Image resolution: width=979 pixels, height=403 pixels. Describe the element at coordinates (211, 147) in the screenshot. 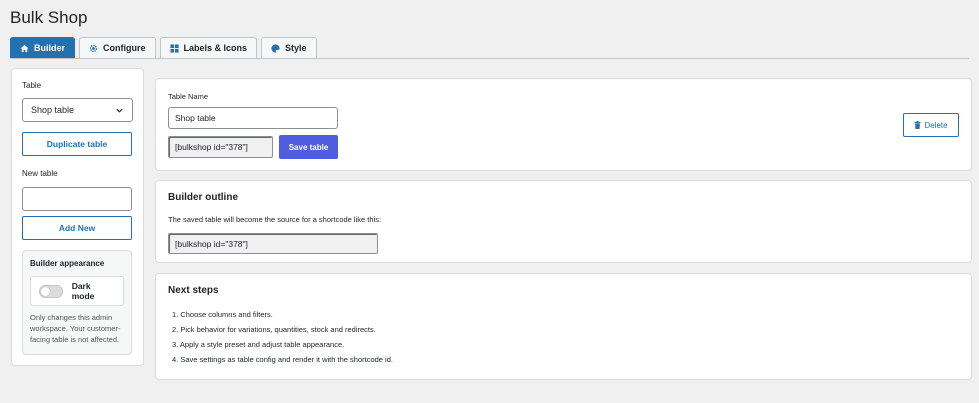

I see `shortcode-text: [bulkshop id="378"]` at that location.